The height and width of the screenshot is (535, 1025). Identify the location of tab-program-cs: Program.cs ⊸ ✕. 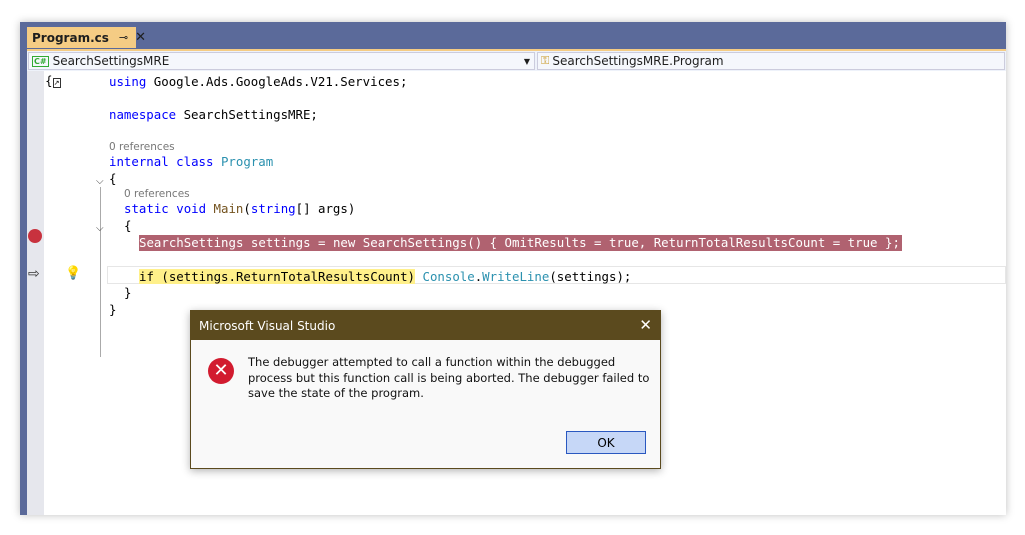
(86, 37).